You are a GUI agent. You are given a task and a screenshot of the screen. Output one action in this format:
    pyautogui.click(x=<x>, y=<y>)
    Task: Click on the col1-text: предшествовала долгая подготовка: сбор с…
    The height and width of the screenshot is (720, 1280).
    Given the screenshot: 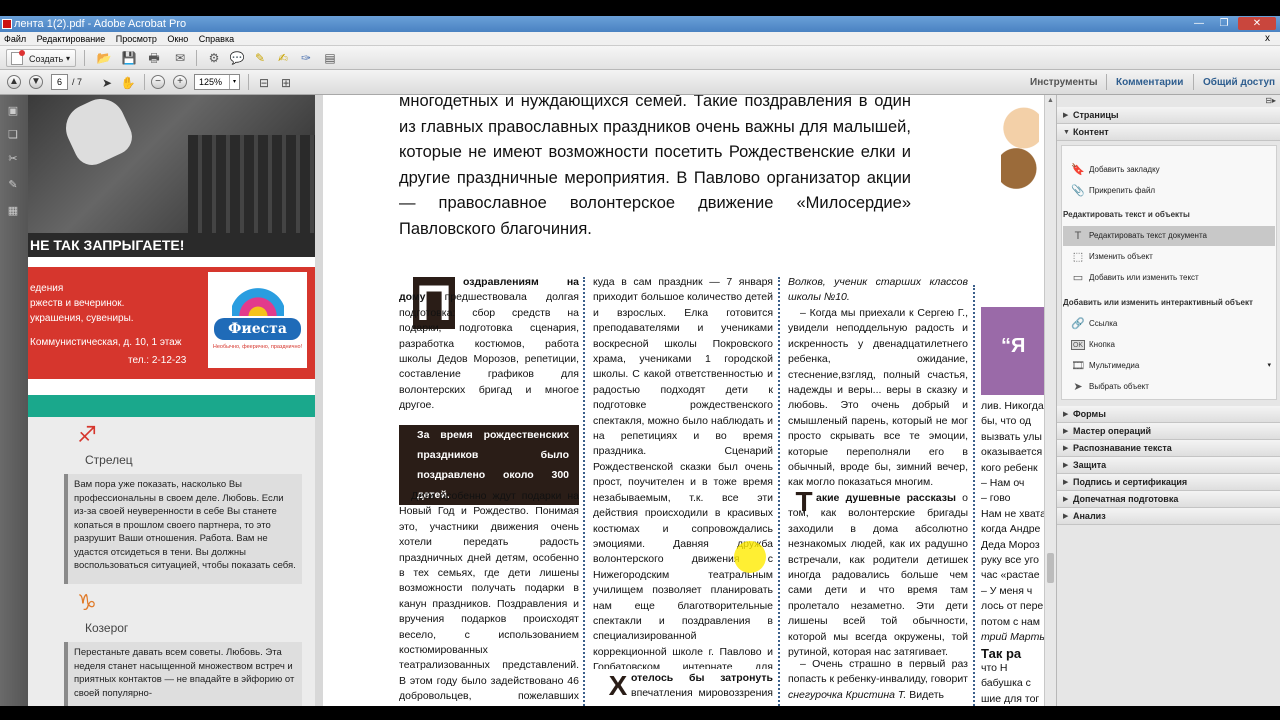 What is the action you would take?
    pyautogui.click(x=489, y=351)
    